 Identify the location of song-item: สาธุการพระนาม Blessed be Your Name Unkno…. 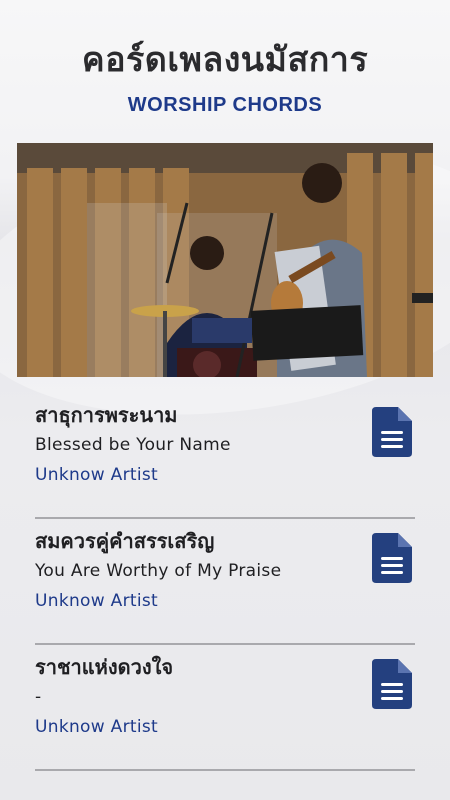
(225, 456).